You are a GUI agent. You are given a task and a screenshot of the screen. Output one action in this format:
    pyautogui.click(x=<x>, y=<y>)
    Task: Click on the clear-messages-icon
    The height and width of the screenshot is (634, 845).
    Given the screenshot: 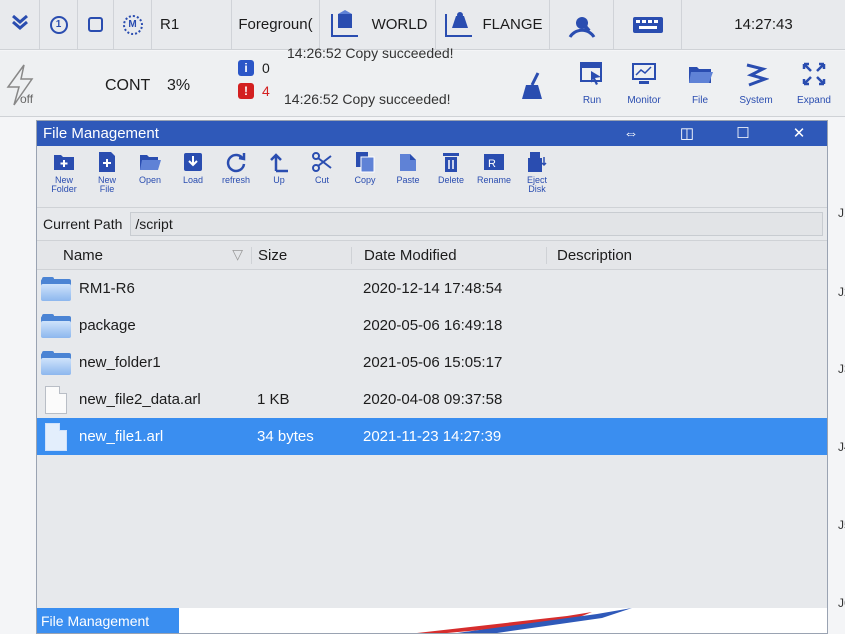 What is the action you would take?
    pyautogui.click(x=532, y=89)
    